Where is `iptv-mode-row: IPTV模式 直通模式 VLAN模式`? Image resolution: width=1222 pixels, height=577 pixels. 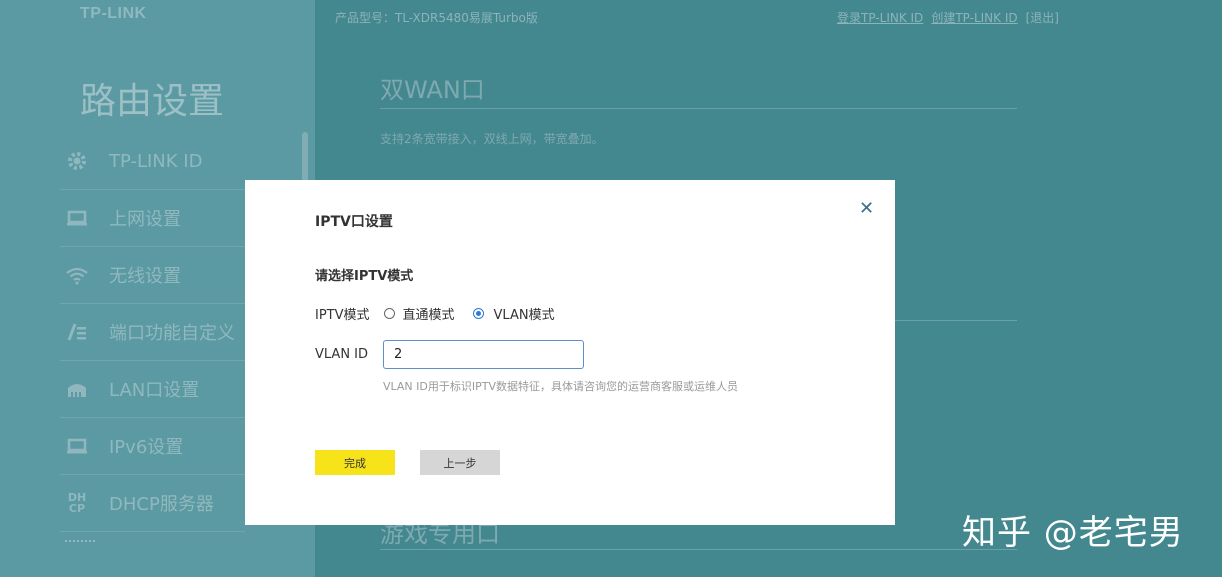 iptv-mode-row: IPTV模式 直通模式 VLAN模式 is located at coordinates (435, 313).